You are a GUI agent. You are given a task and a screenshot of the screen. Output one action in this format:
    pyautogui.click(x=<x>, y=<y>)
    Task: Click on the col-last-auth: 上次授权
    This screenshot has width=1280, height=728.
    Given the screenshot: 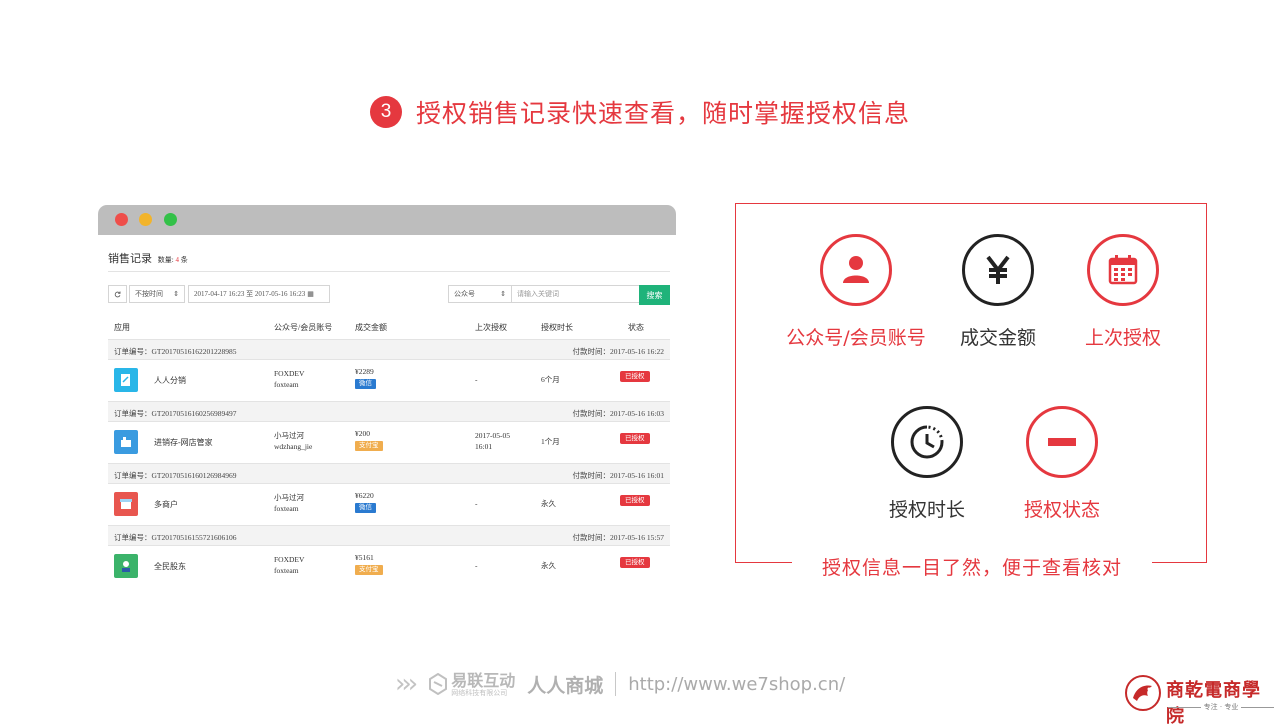 What is the action you would take?
    pyautogui.click(x=491, y=327)
    